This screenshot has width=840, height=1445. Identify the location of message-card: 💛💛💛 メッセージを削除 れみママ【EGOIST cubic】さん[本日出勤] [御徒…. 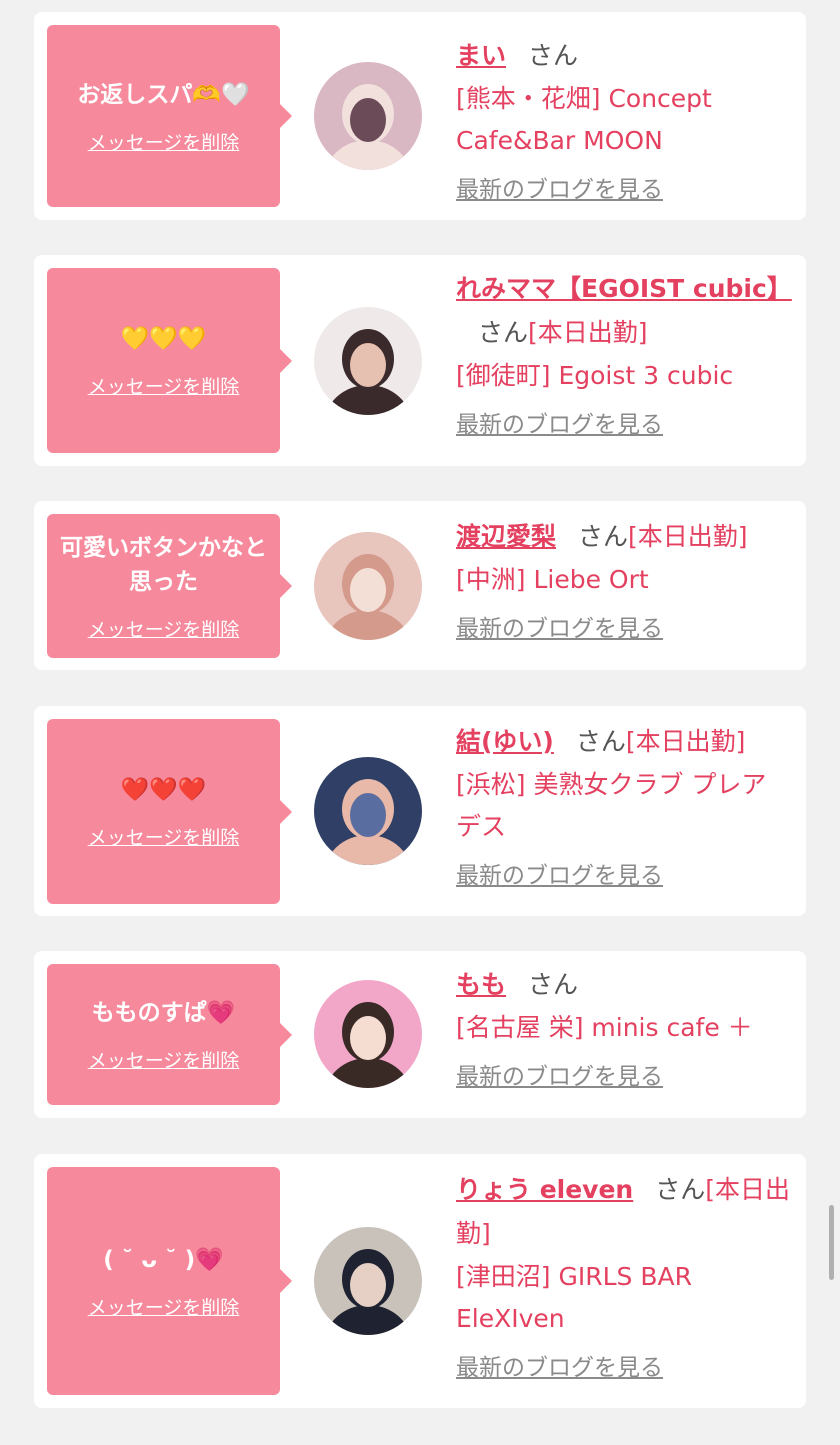
(420, 360).